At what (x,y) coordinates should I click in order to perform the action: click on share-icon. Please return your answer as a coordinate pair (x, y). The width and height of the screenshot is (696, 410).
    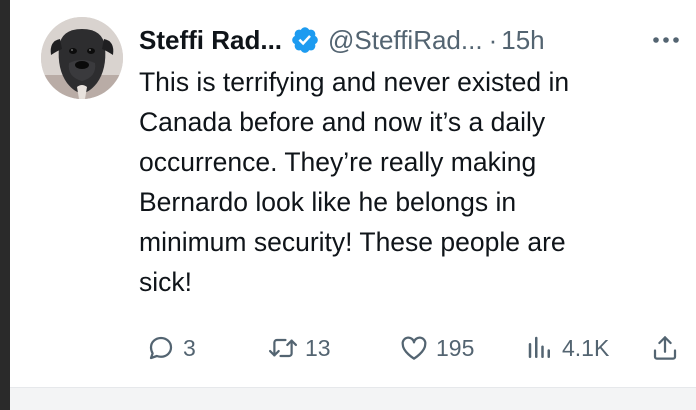
    Looking at the image, I should click on (665, 348).